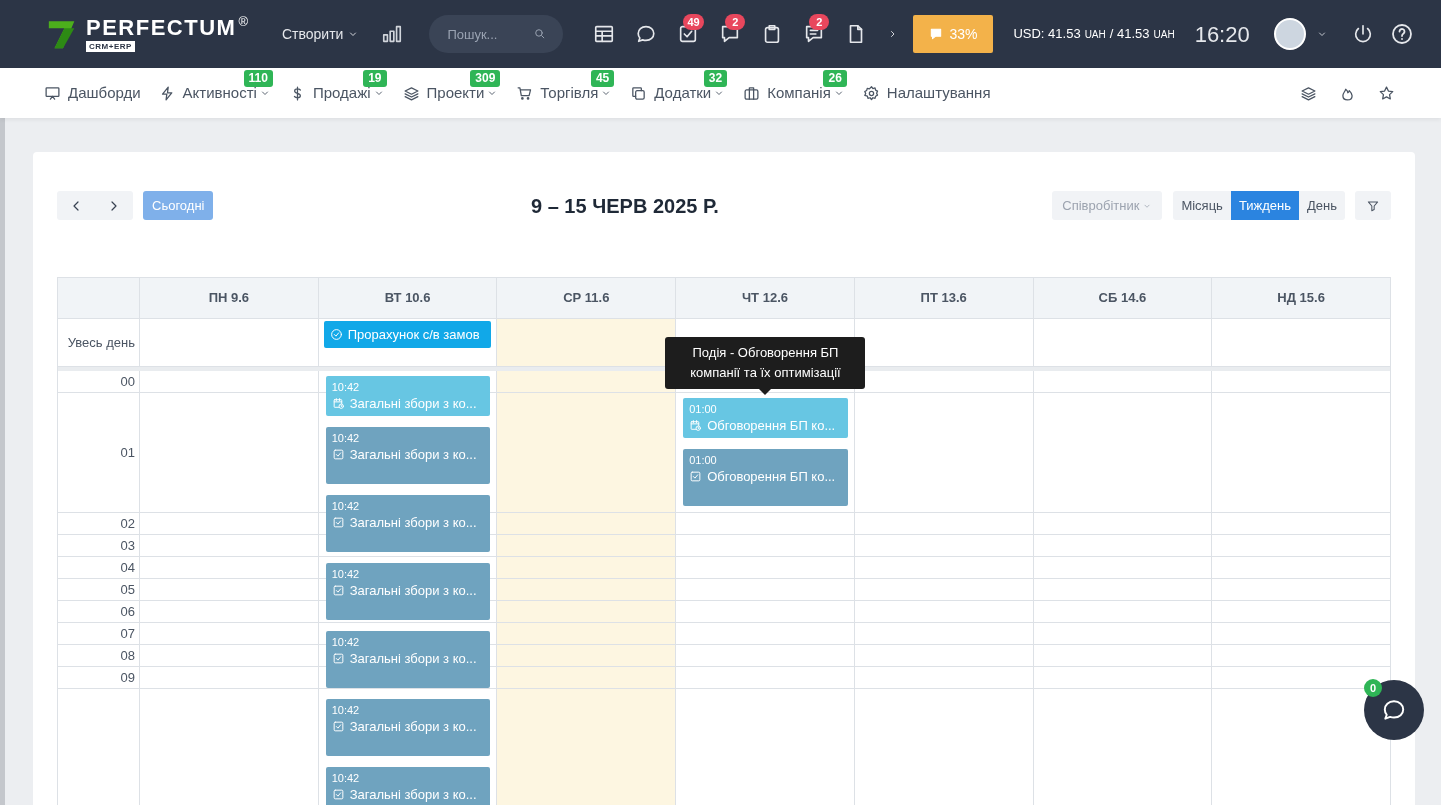 The height and width of the screenshot is (805, 1441). Describe the element at coordinates (752, 93) in the screenshot. I see `briefcase-icon` at that location.